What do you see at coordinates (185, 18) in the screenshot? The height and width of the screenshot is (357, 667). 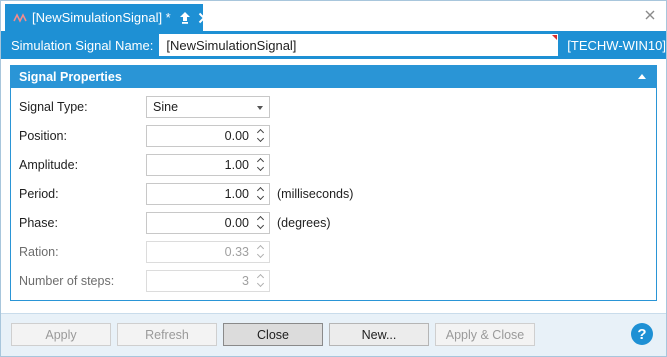 I see `pin-icon` at bounding box center [185, 18].